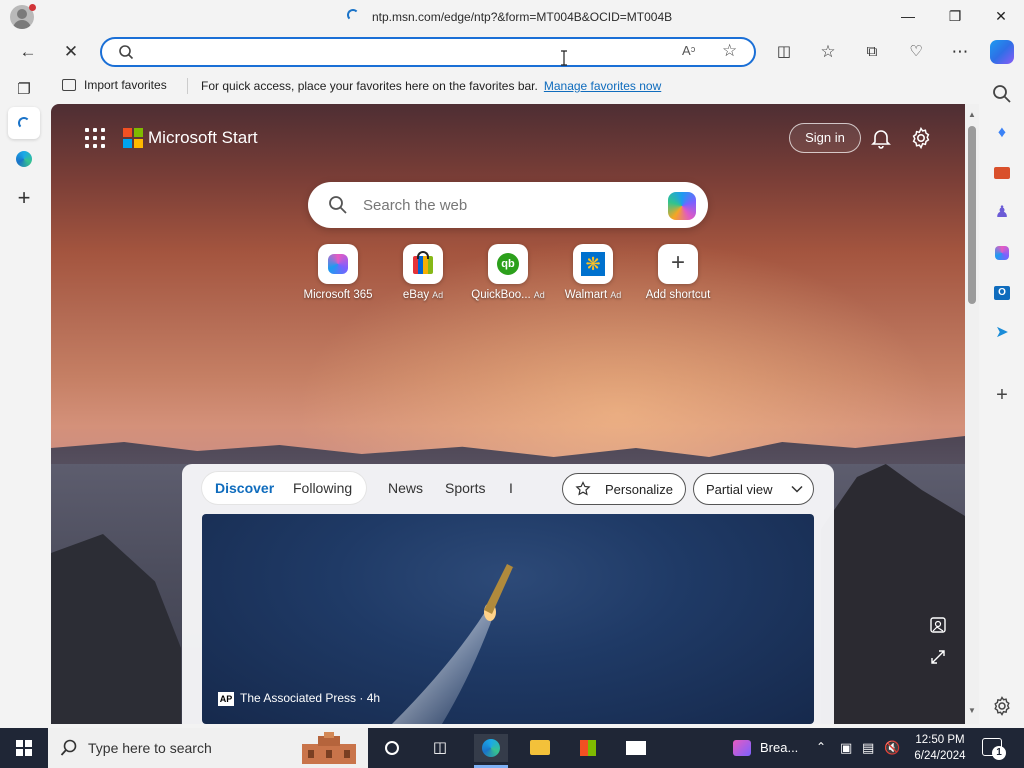  Describe the element at coordinates (872, 52) in the screenshot. I see `collections-icon: ⧉` at that location.